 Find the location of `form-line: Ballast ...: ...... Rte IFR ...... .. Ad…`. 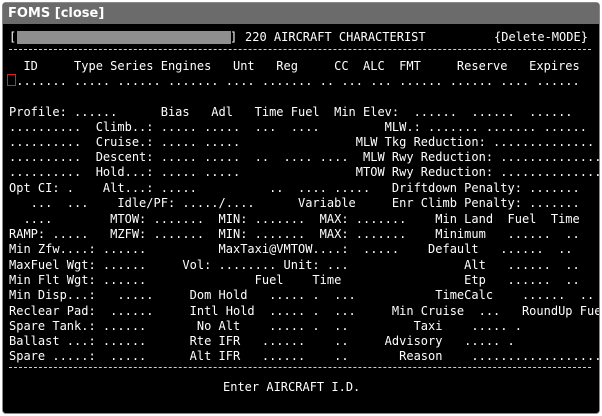

form-line: Ballast ...: ...... Rte IFR ...... .. Ad… is located at coordinates (262, 341).